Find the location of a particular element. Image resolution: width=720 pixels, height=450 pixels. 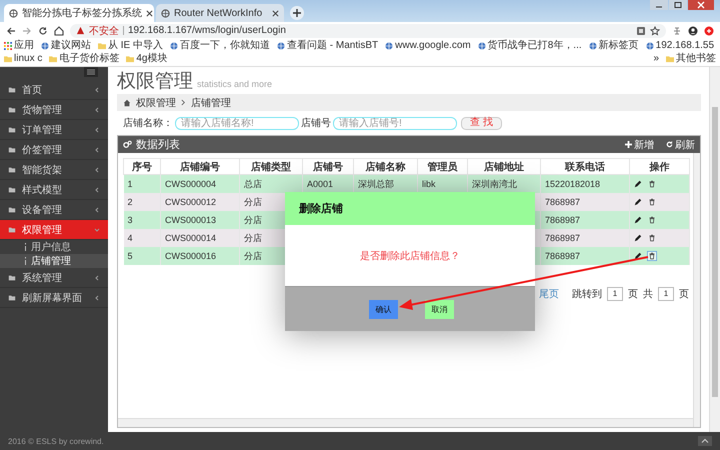

search-button: 查 找 is located at coordinates (481, 123).